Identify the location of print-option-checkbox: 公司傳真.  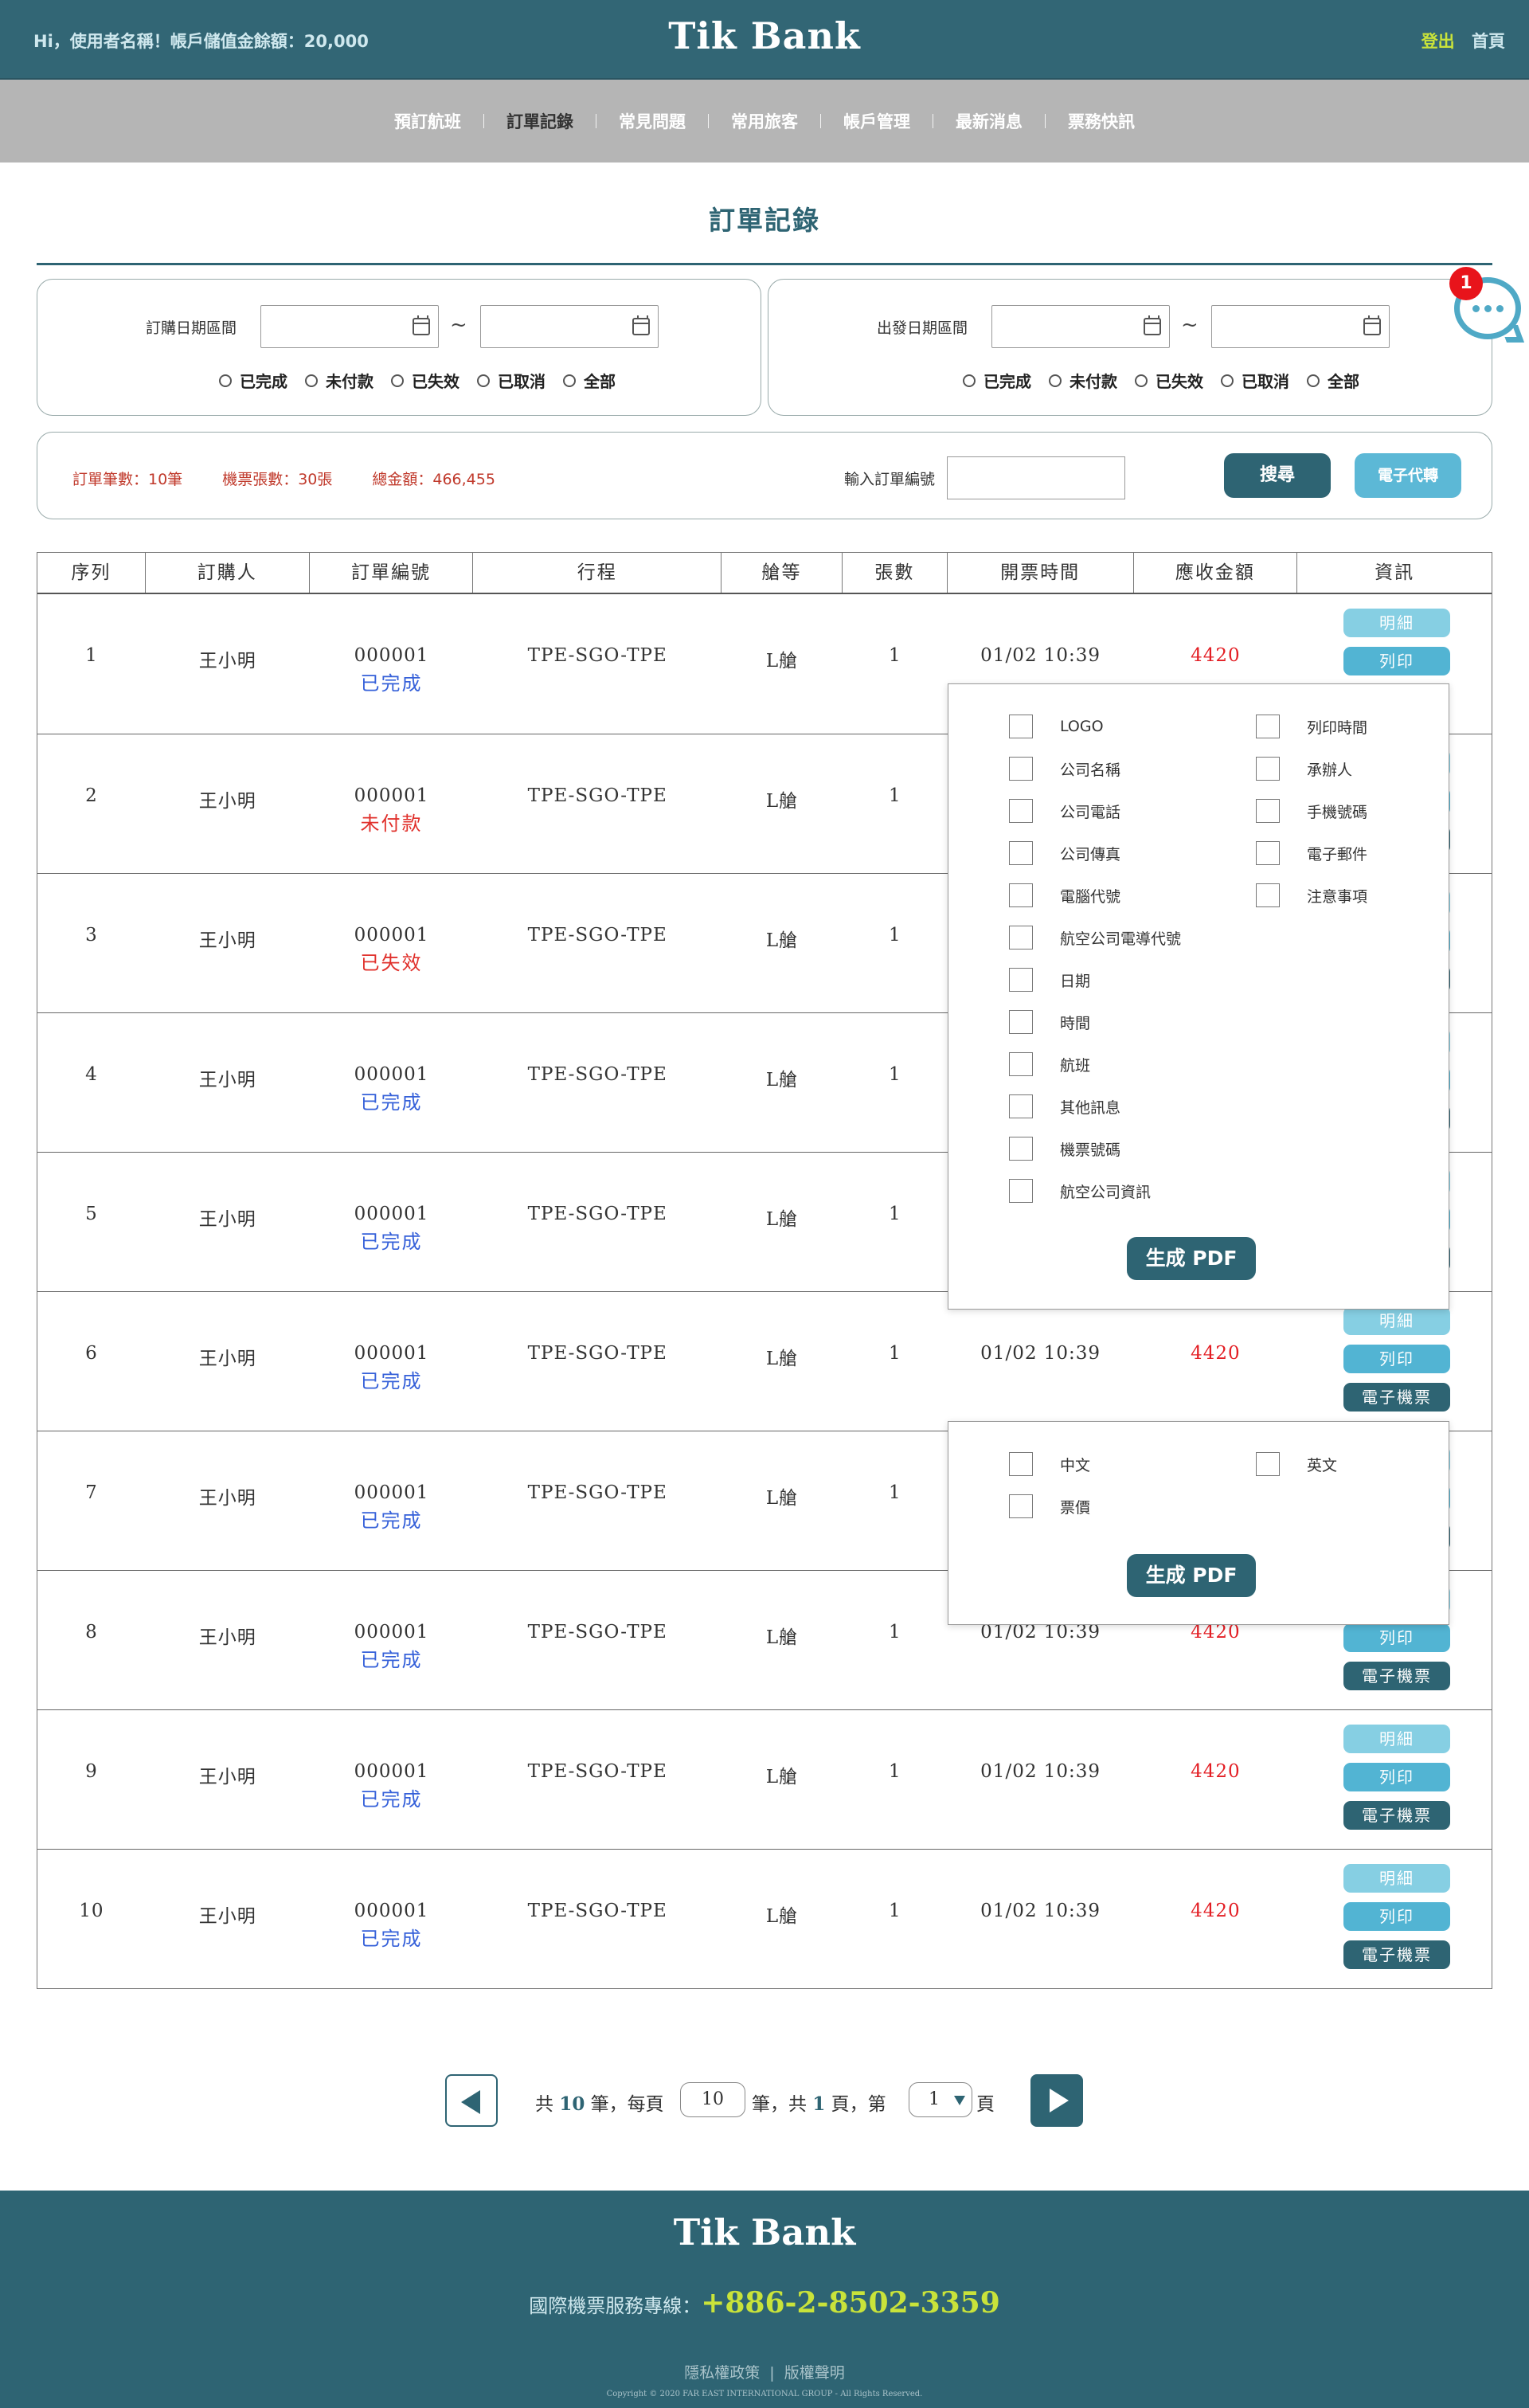
(1064, 853).